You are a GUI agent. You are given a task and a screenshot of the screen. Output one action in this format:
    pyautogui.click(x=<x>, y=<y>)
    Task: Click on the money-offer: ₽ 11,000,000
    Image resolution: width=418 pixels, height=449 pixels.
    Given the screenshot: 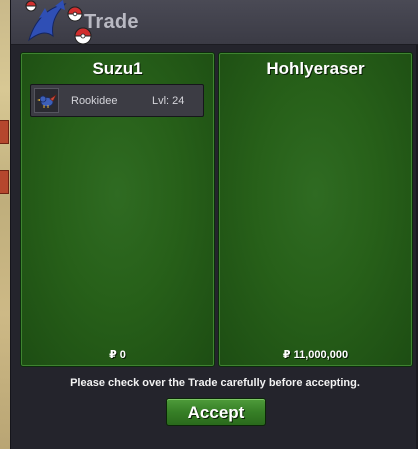 What is the action you would take?
    pyautogui.click(x=315, y=355)
    